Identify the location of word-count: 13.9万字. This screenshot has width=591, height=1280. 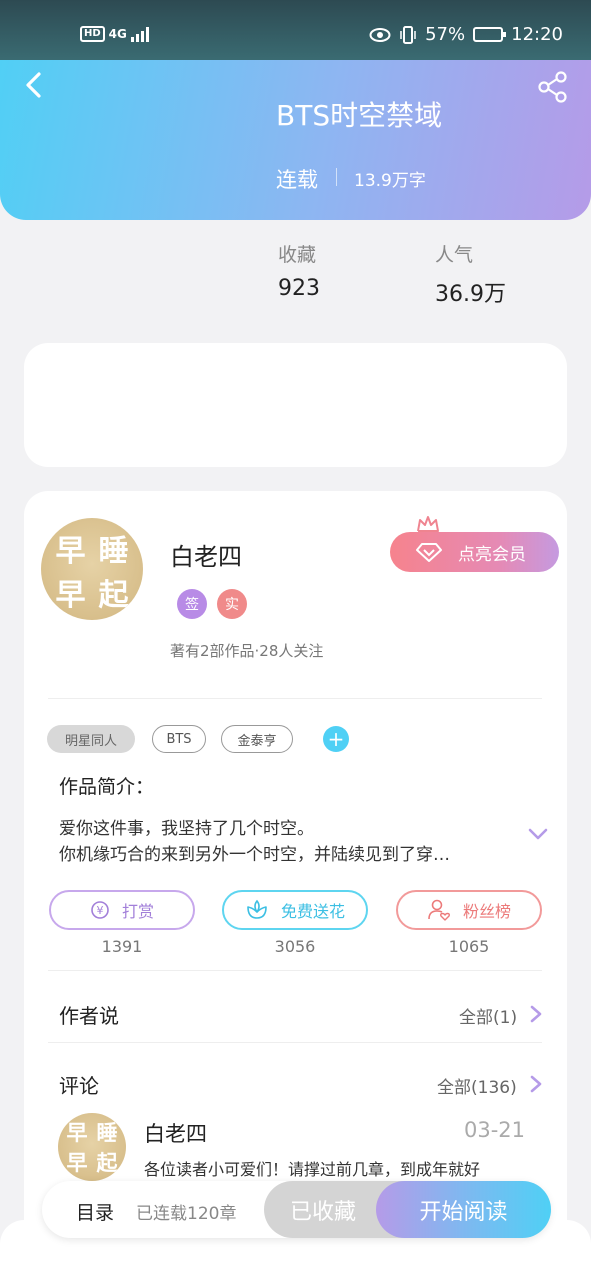
(390, 181).